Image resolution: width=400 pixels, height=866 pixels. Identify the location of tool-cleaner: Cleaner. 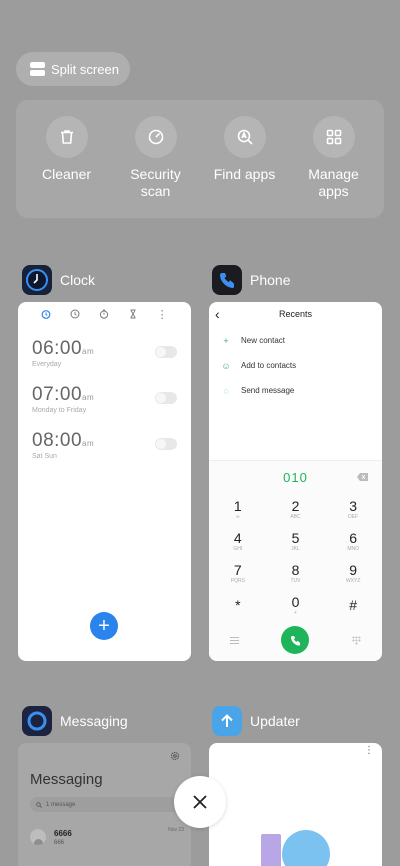
(67, 167).